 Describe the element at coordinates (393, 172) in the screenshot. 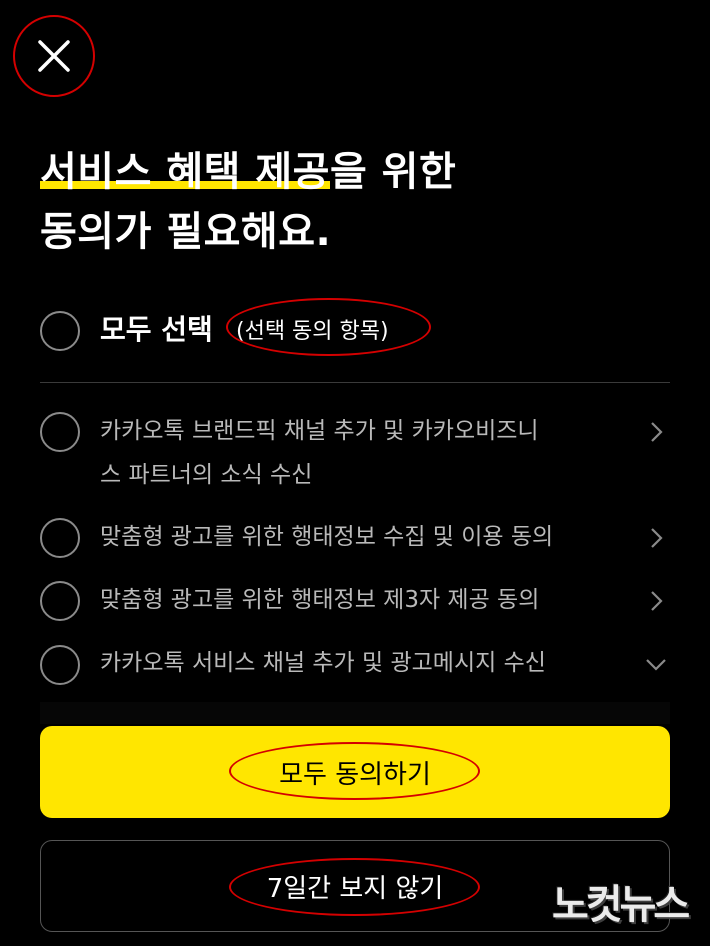

I see `title-line1-rest: 을 위한` at that location.